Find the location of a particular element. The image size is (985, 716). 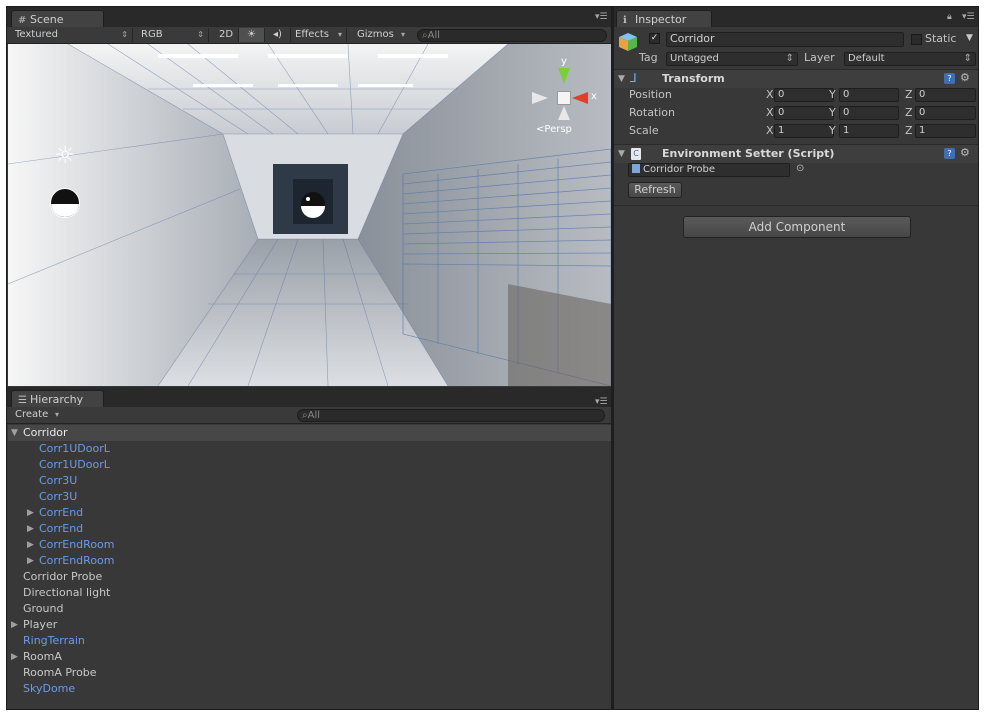

sun-icon: ☀ is located at coordinates (251, 34).